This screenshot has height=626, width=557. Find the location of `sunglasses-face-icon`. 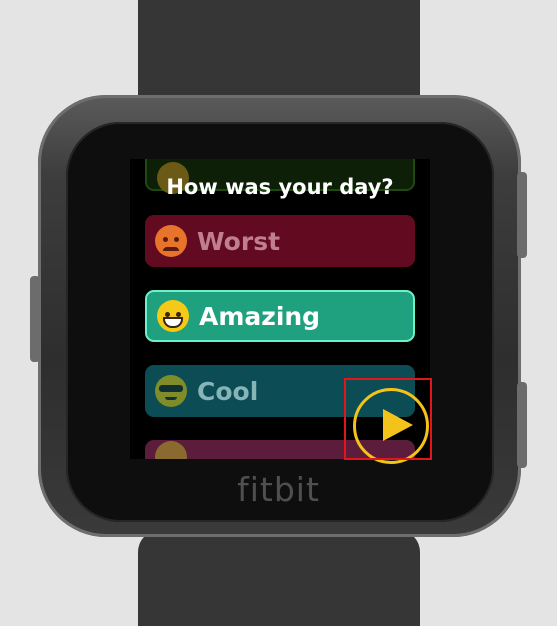

sunglasses-face-icon is located at coordinates (171, 391).